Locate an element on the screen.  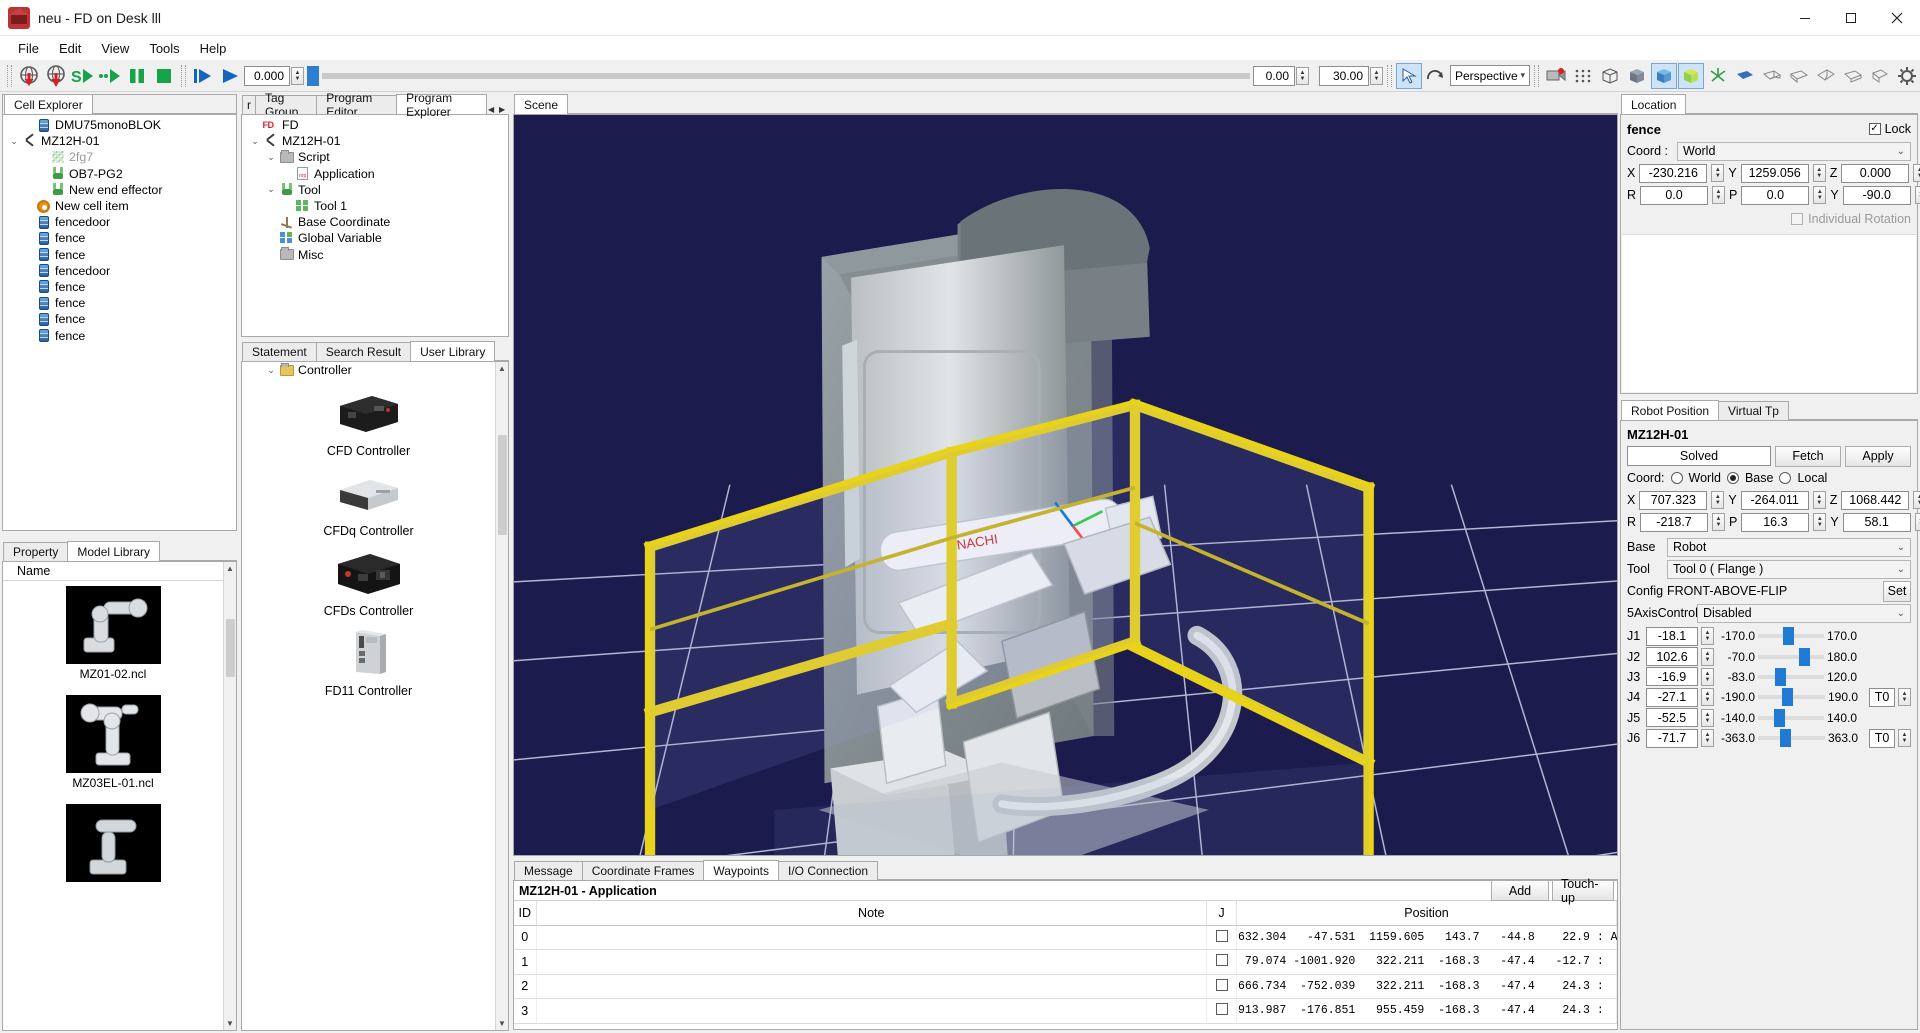
model-library-list: MZ01-02.ncl MZ03EL-01.ncl is located at coordinates (113, 805).